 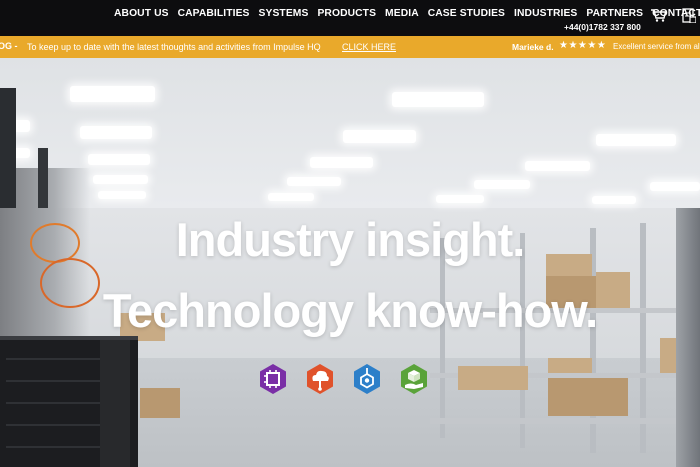 What do you see at coordinates (141, 13) in the screenshot?
I see `nav-item-about-us: ABOUT US` at bounding box center [141, 13].